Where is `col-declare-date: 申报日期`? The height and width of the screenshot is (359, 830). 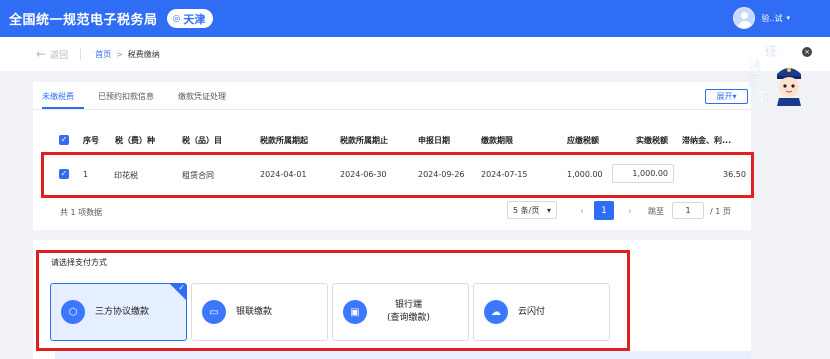
col-declare-date: 申报日期 is located at coordinates (434, 140).